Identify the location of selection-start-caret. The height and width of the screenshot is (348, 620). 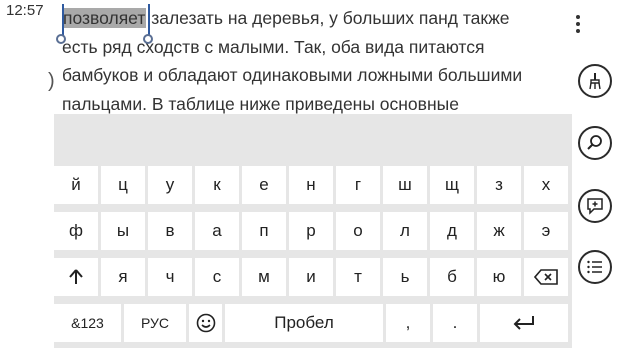
(63, 20).